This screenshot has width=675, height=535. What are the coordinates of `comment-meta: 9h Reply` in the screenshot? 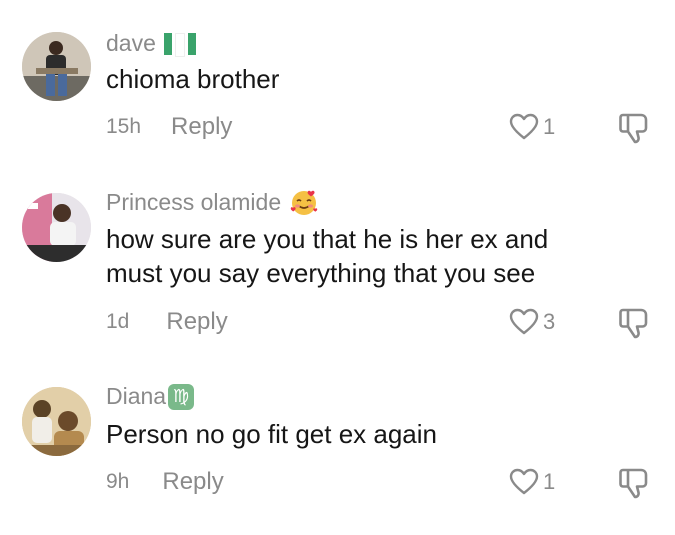 It's located at (165, 482).